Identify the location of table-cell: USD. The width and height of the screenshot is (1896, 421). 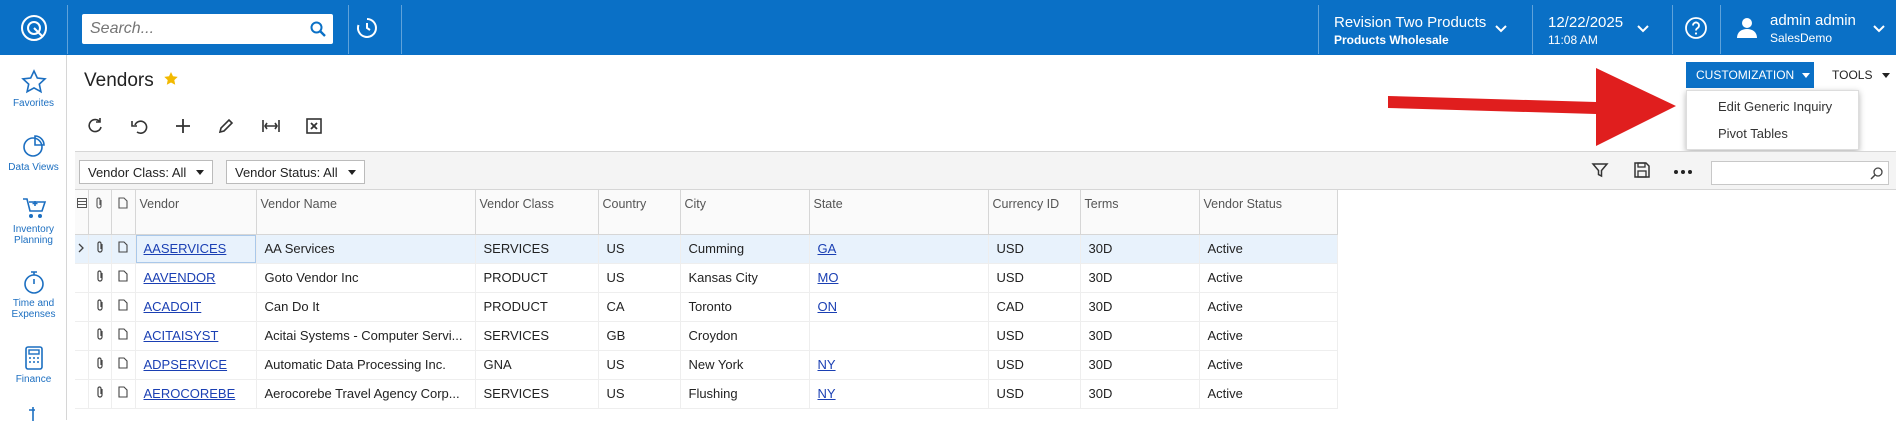
(1034, 365).